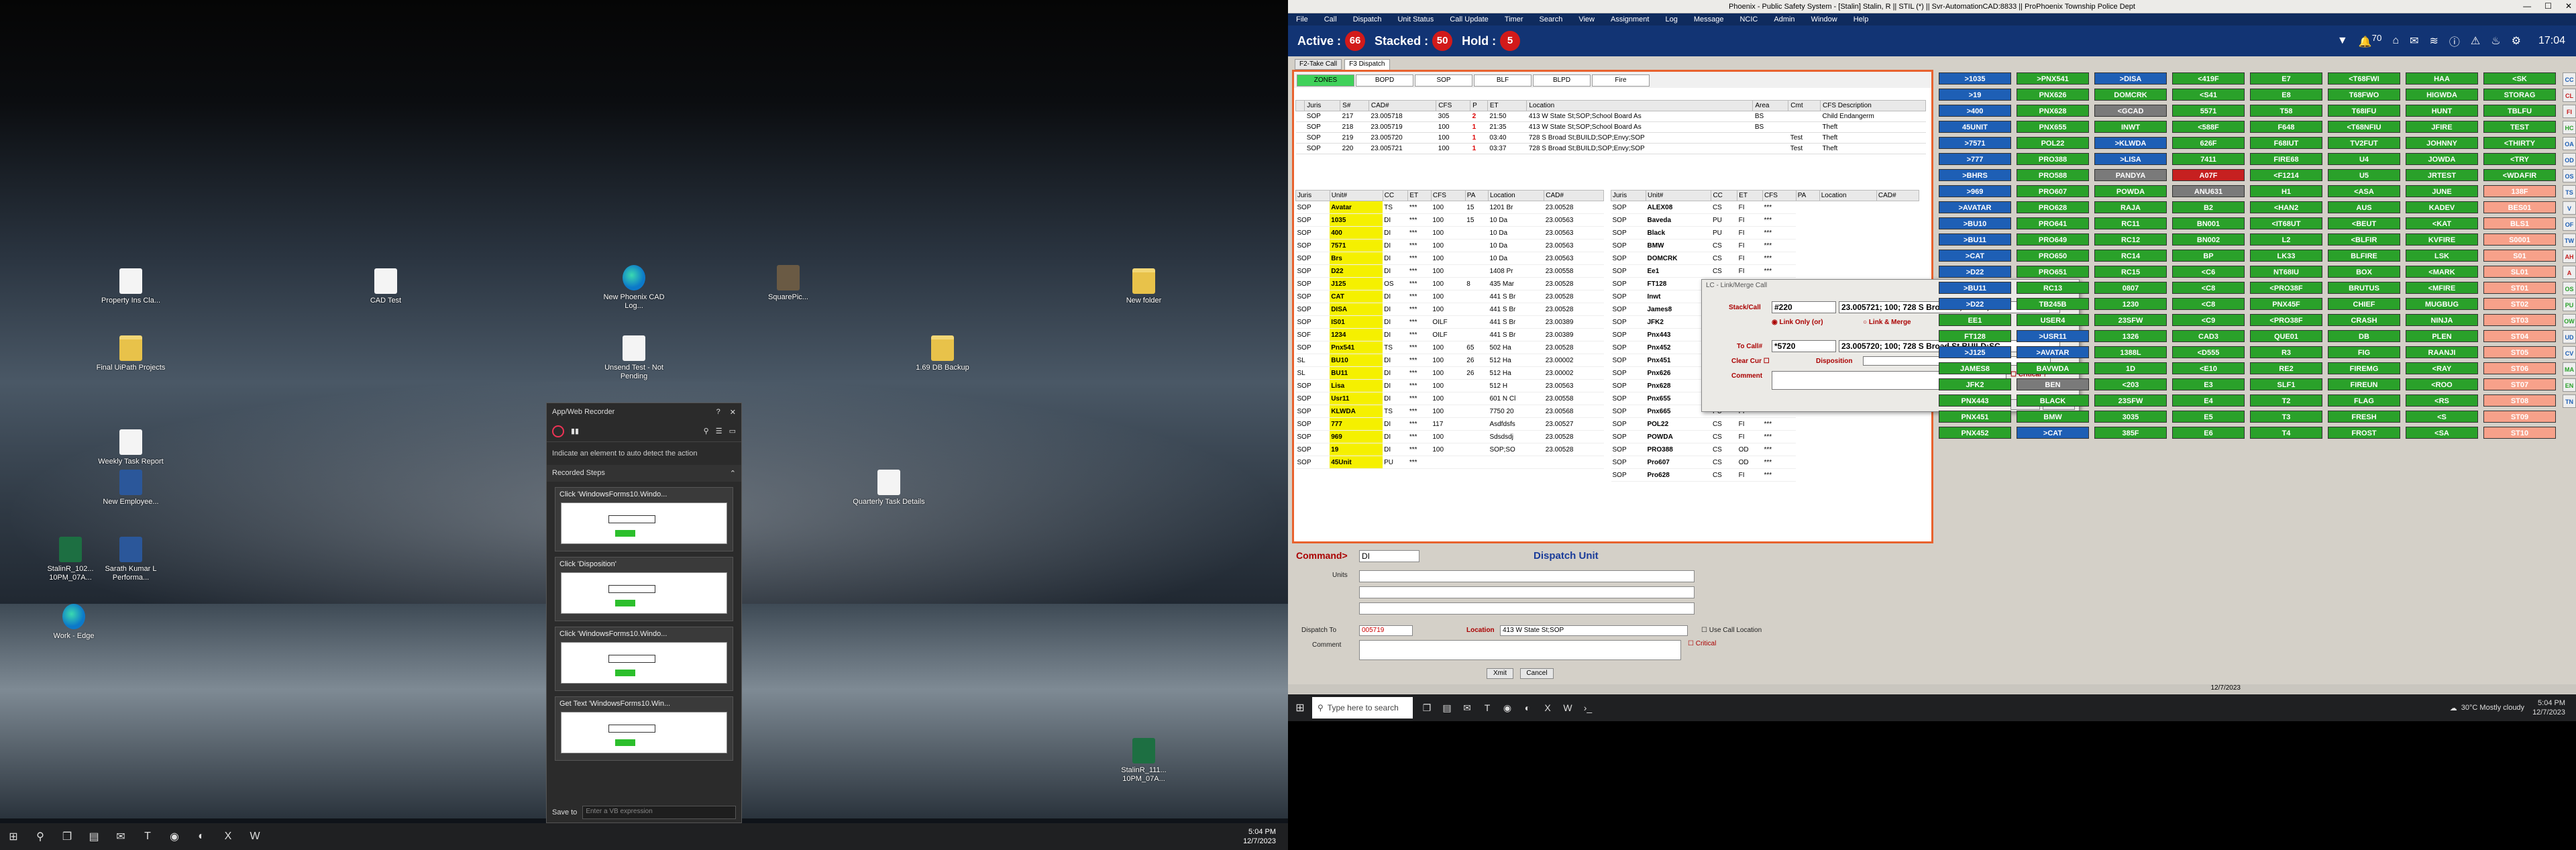  Describe the element at coordinates (1507, 708) in the screenshot. I see `chrome-icon-right: ◉` at that location.